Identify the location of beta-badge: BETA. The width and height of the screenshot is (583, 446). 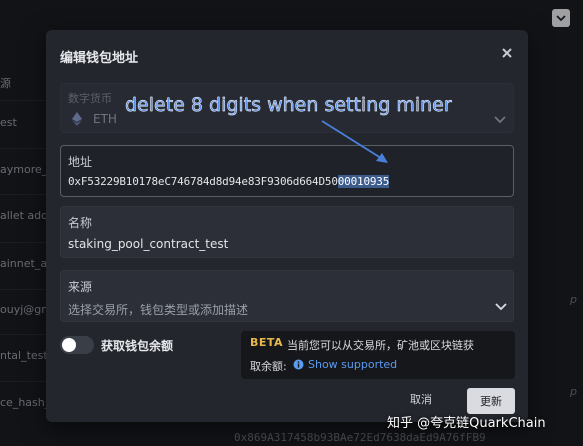
(267, 342).